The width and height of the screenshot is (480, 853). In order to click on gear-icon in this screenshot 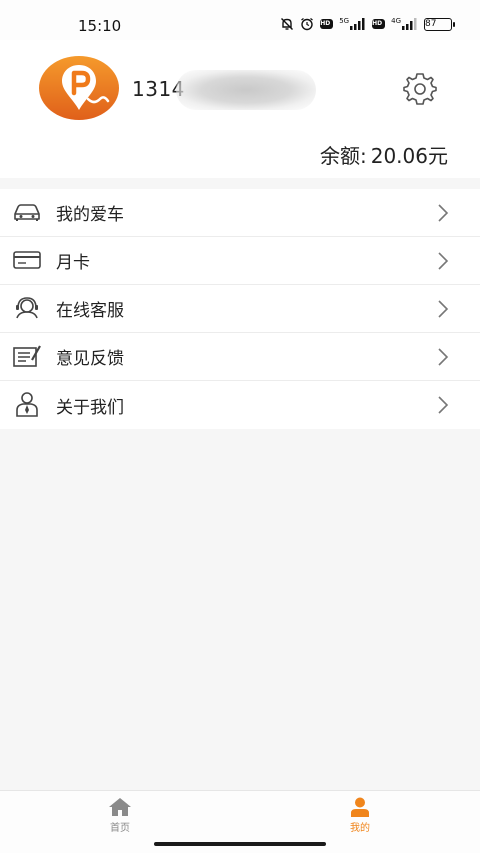, I will do `click(420, 89)`.